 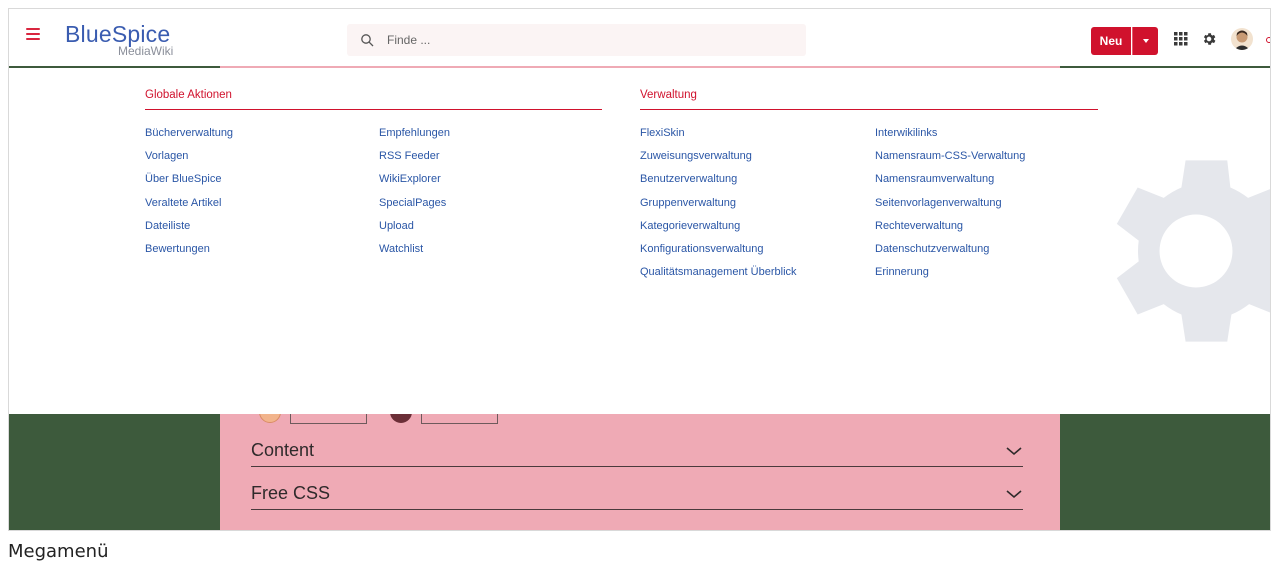 I want to click on menu-link: WikiExplorer, so click(x=410, y=179).